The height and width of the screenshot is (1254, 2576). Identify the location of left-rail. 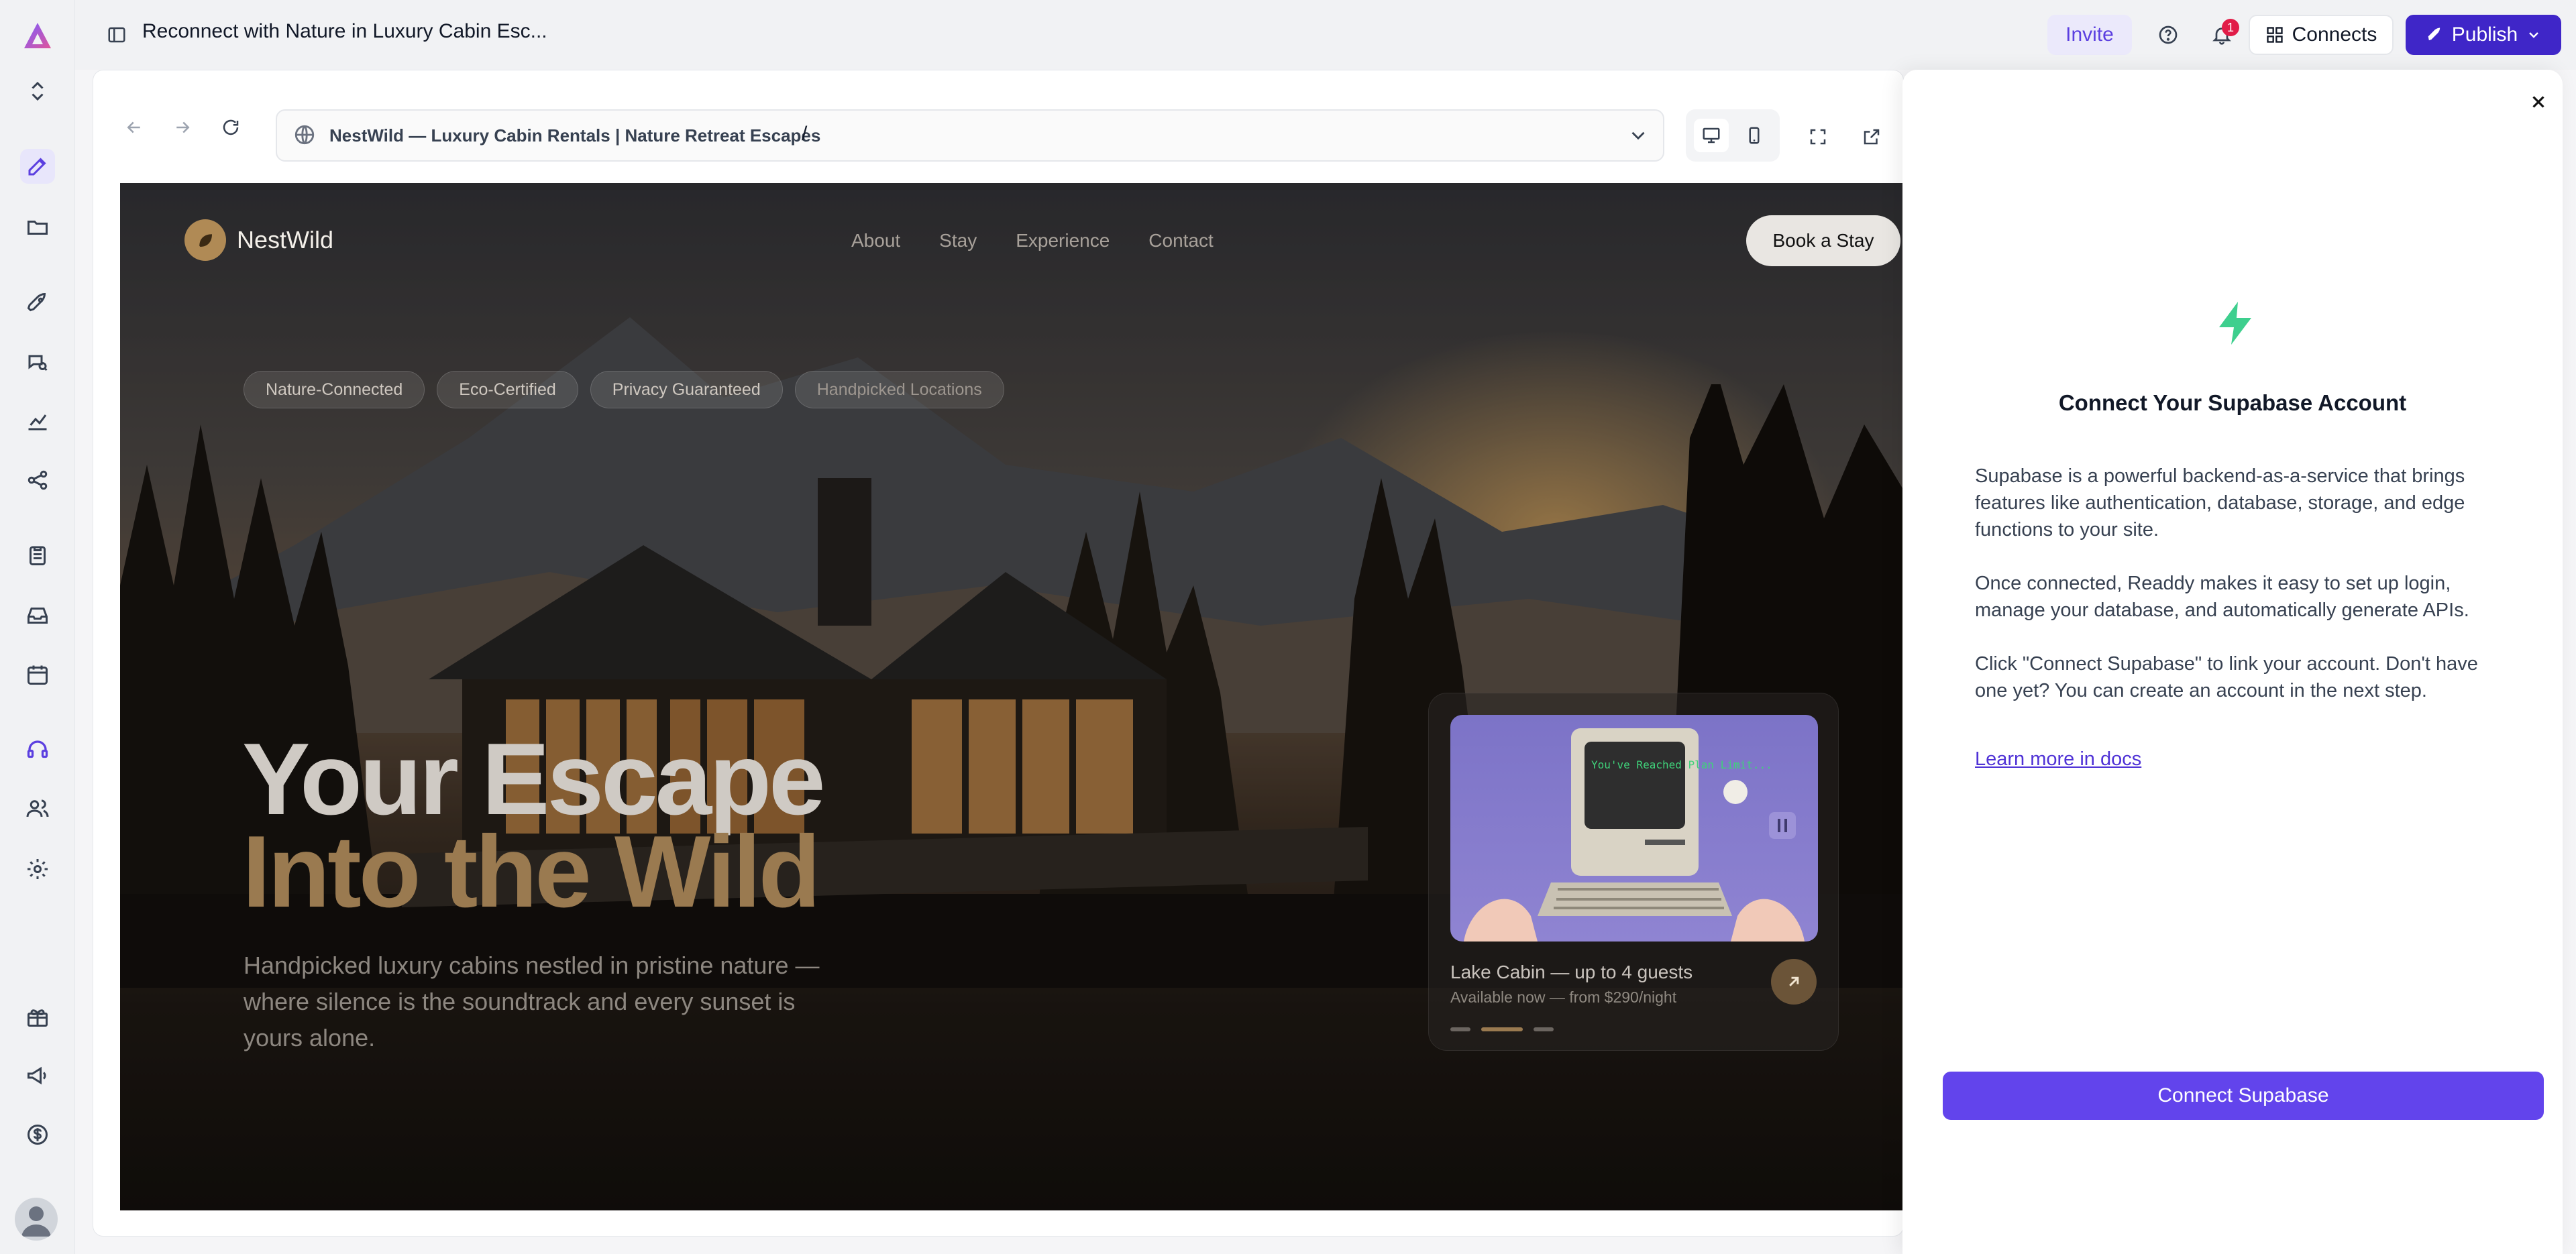
(37, 627).